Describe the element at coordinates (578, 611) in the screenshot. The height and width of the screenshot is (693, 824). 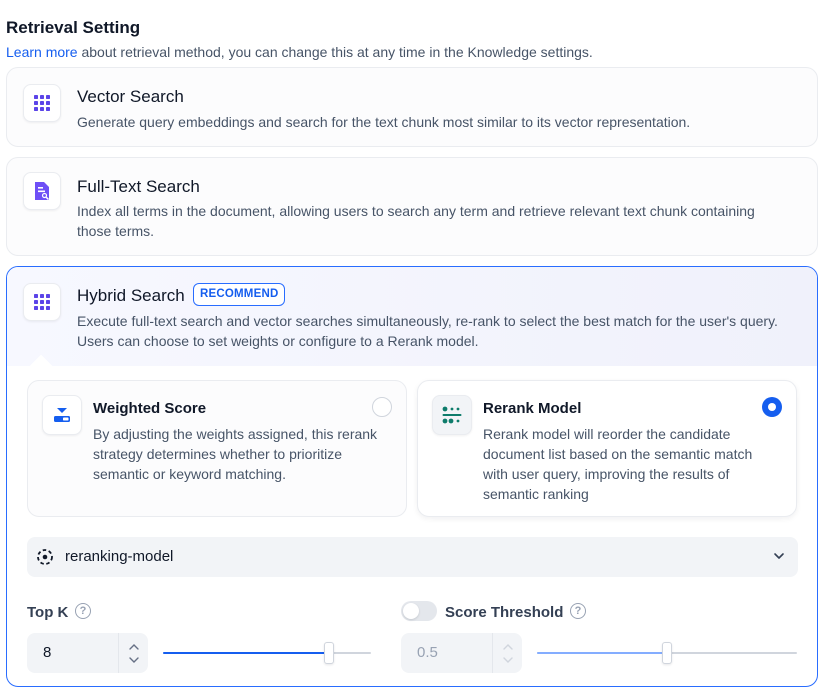
I see `score-threshold-help-icon: ?` at that location.